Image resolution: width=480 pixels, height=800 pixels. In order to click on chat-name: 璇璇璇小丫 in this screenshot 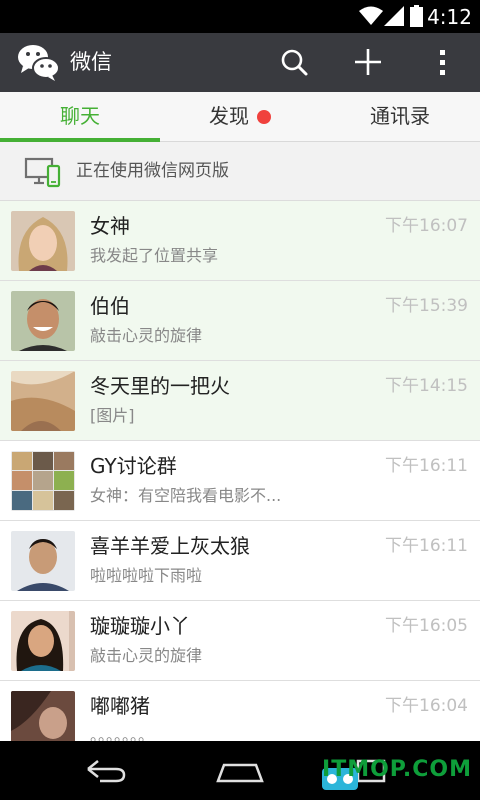, I will do `click(140, 626)`.